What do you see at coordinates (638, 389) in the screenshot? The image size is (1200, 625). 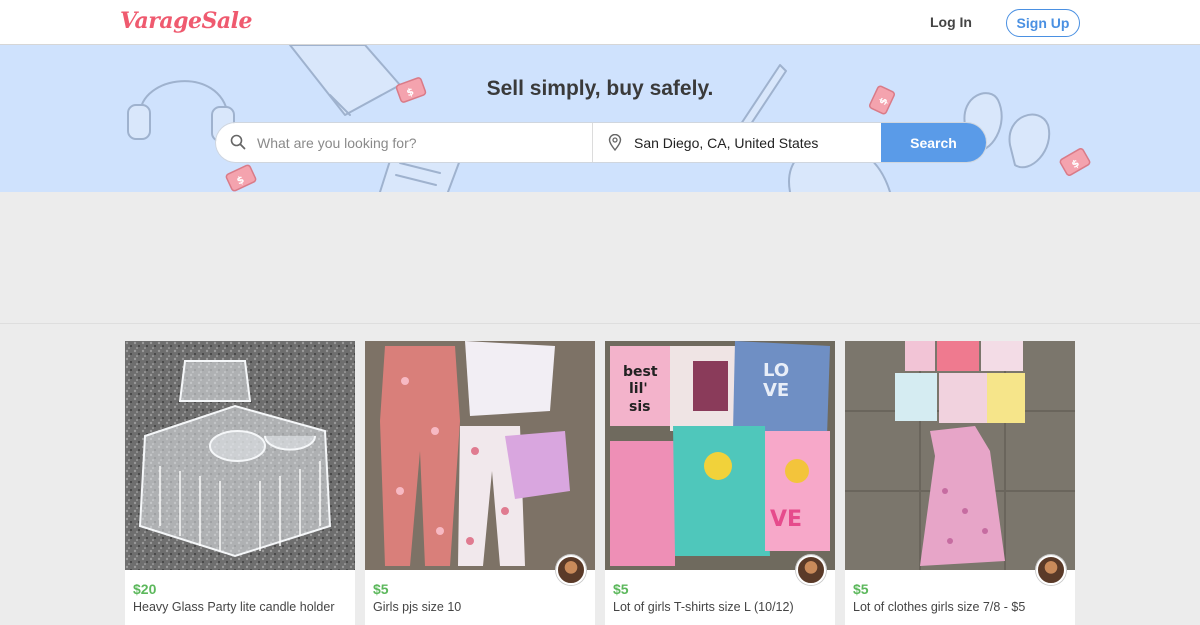 I see `svg-text: lil'` at bounding box center [638, 389].